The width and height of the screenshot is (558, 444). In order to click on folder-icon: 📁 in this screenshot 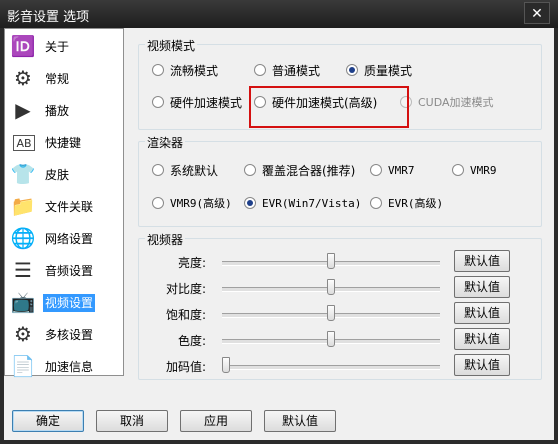, I will do `click(23, 206)`.